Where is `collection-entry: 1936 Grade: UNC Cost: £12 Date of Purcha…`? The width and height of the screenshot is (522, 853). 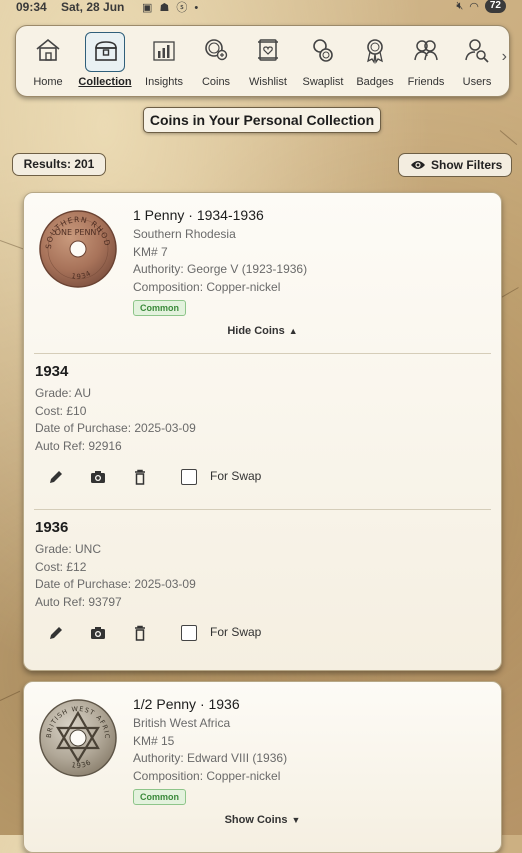
collection-entry: 1936 Grade: UNC Cost: £12 Date of Purcha… is located at coordinates (260, 580).